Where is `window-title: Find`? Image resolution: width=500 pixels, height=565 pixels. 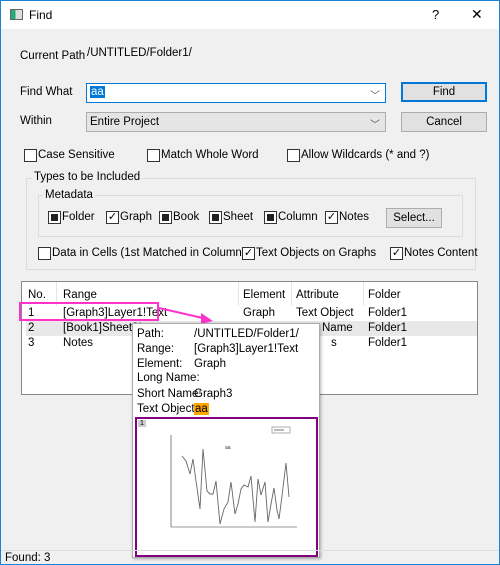
window-title: Find is located at coordinates (41, 15).